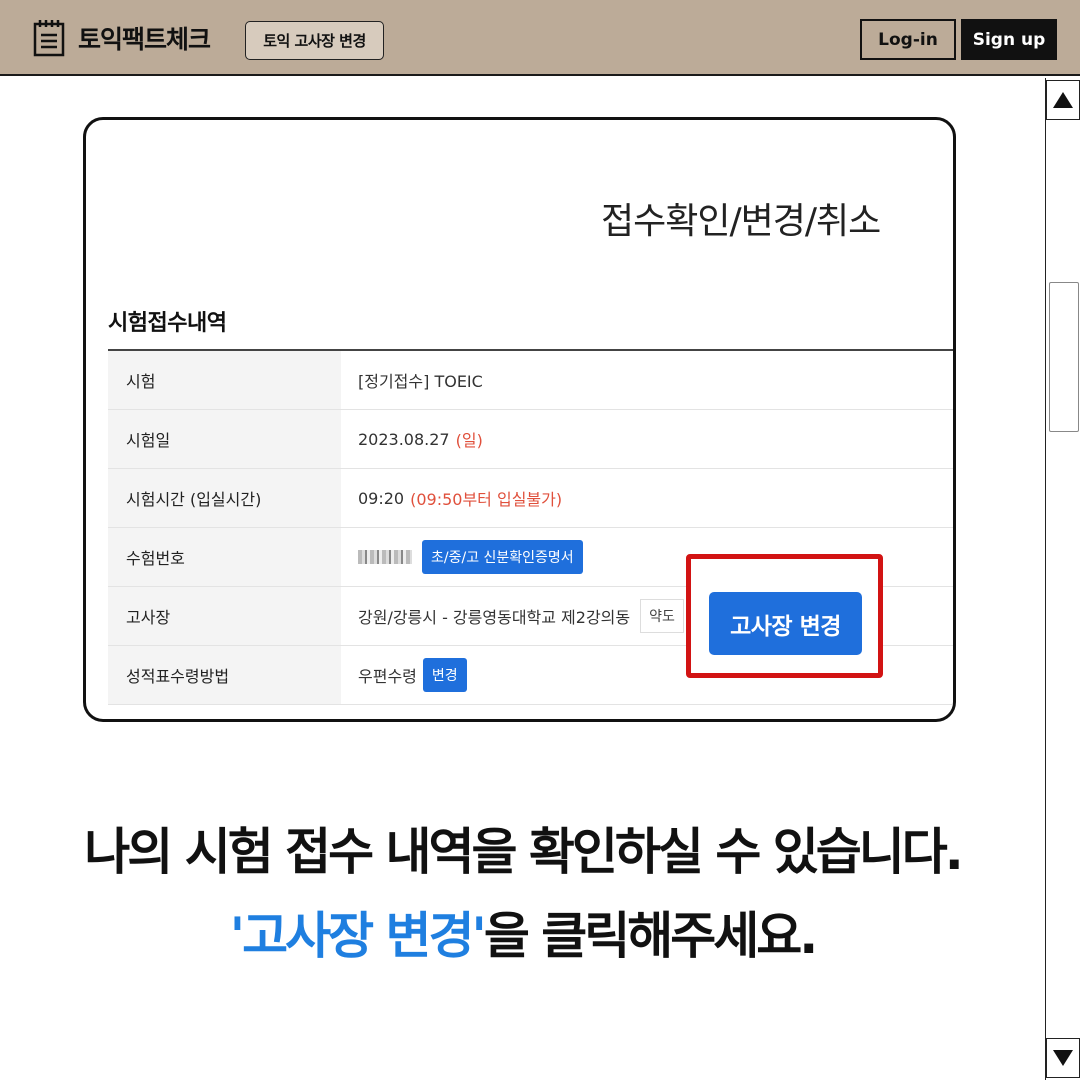 The image size is (1080, 1080). I want to click on row-label: 성적표수령방법, so click(224, 675).